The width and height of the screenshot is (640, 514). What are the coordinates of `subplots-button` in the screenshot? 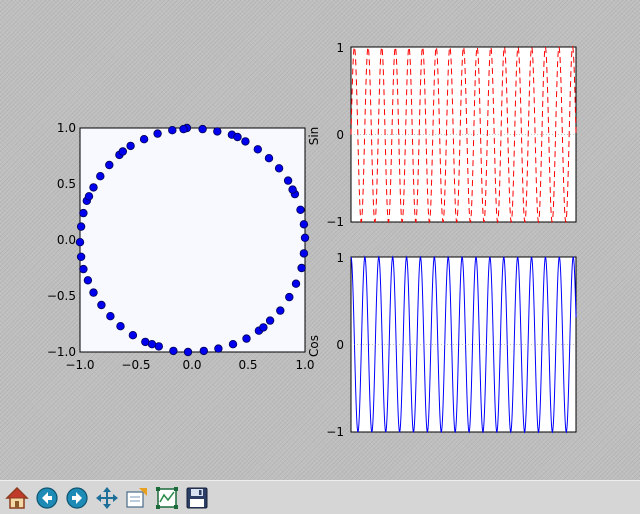 It's located at (167, 498).